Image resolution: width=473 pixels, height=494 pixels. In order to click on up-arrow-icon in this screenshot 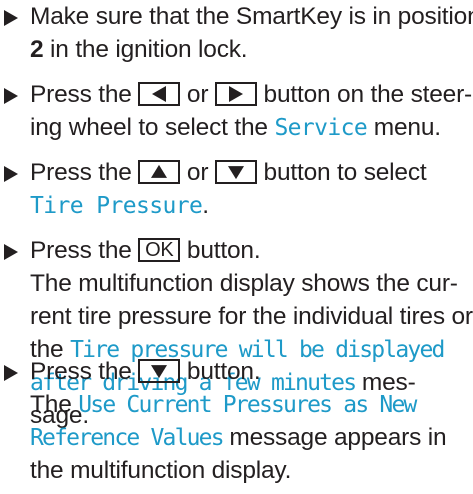, I will do `click(159, 171)`.